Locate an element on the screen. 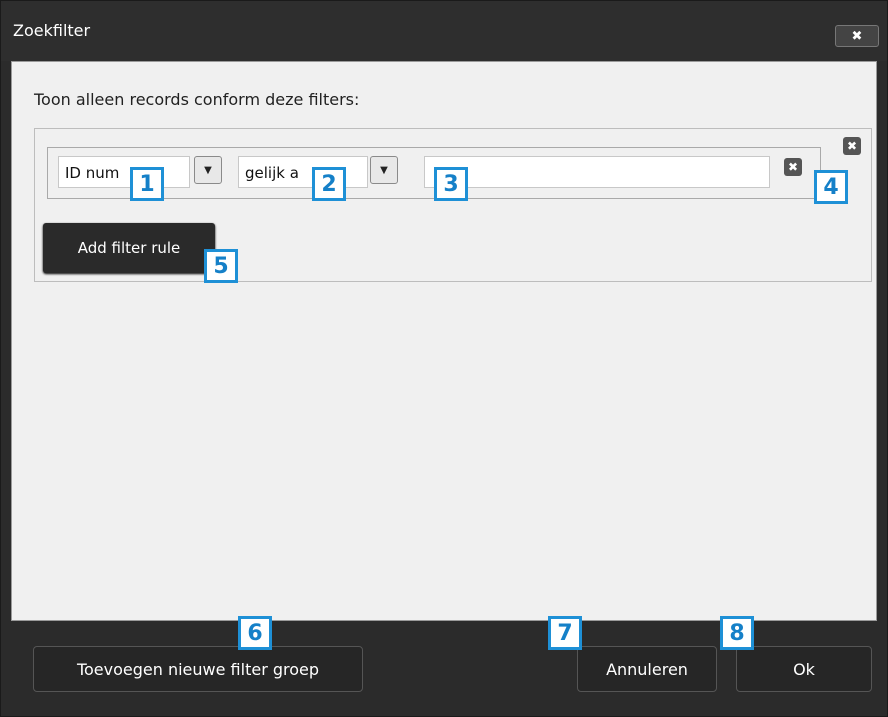 The height and width of the screenshot is (717, 888). filter-value-input is located at coordinates (597, 172).